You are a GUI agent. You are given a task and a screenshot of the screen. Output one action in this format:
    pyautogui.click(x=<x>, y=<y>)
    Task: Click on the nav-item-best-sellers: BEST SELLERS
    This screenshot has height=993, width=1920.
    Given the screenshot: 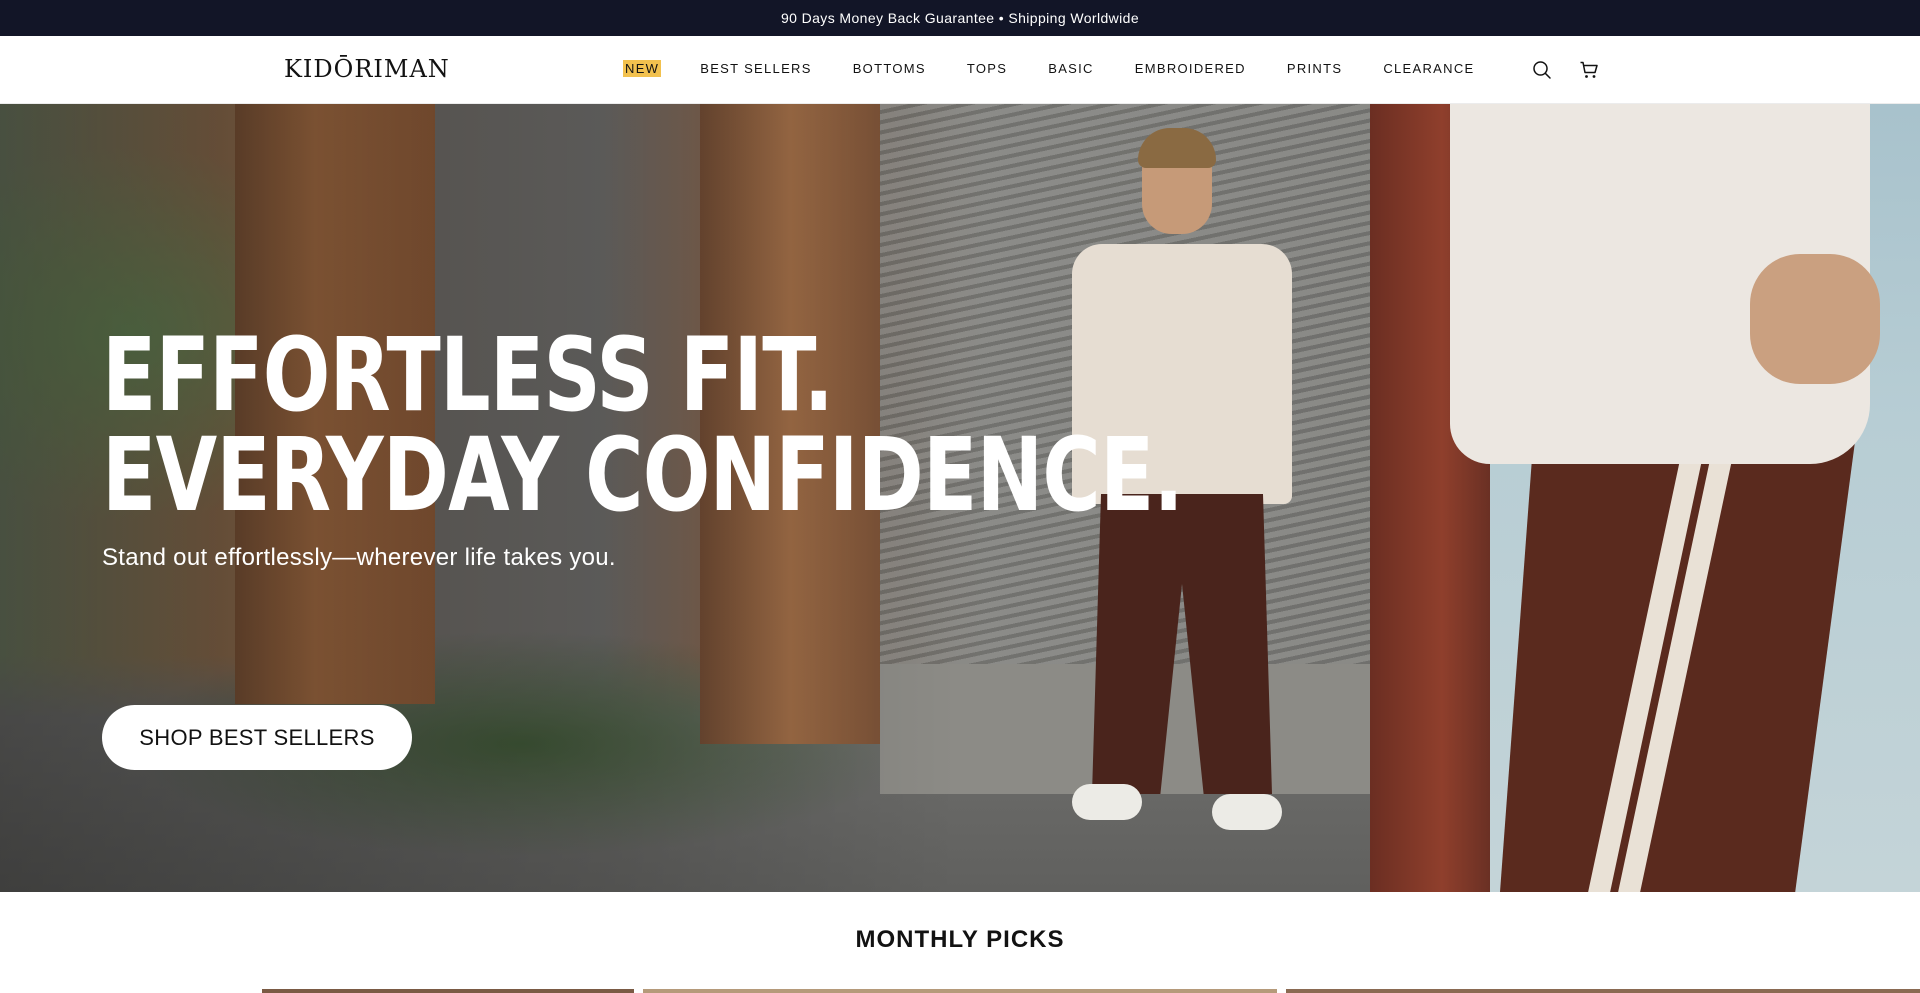 What is the action you would take?
    pyautogui.click(x=755, y=68)
    